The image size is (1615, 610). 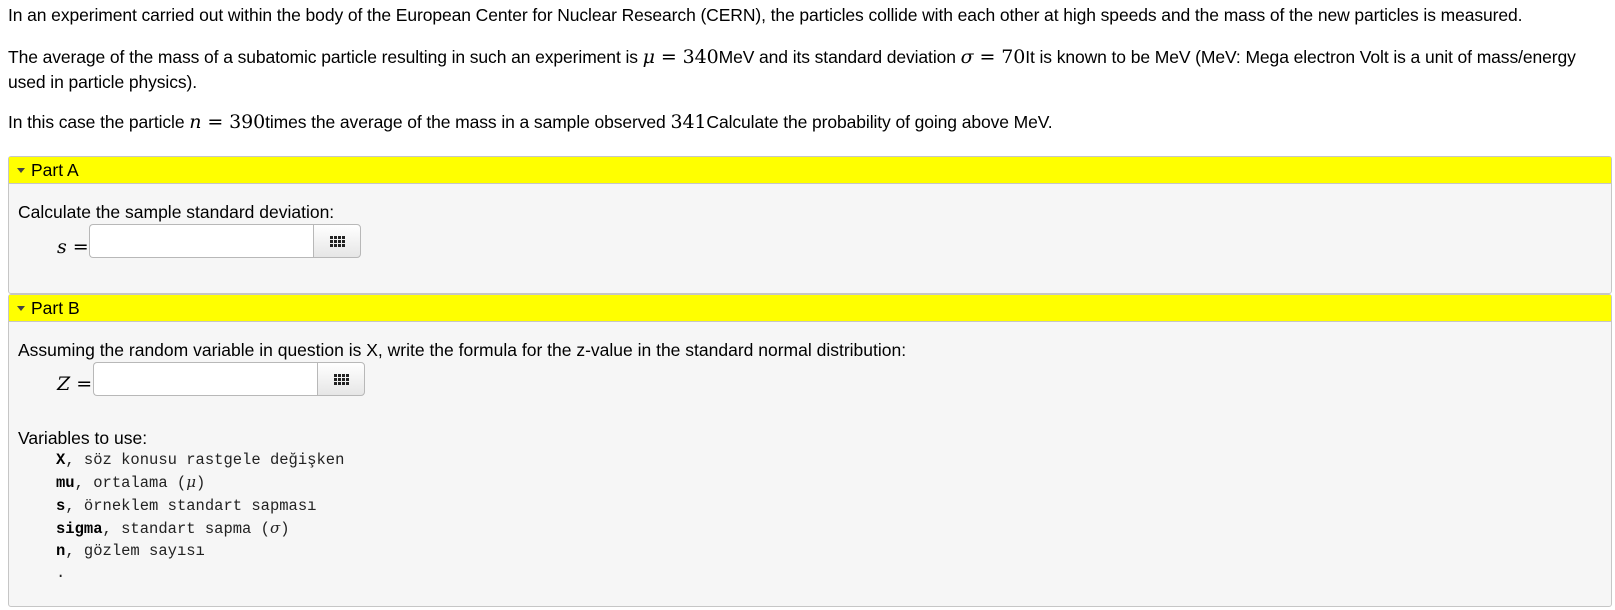 What do you see at coordinates (64, 384) in the screenshot?
I see `part-b-var: Z` at bounding box center [64, 384].